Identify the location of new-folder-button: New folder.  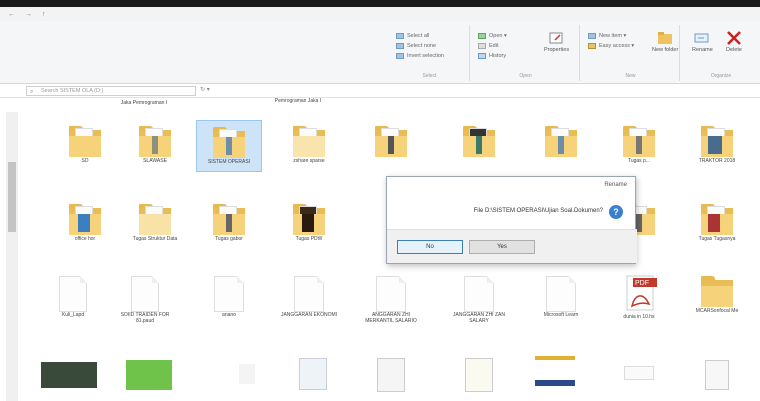
(665, 42).